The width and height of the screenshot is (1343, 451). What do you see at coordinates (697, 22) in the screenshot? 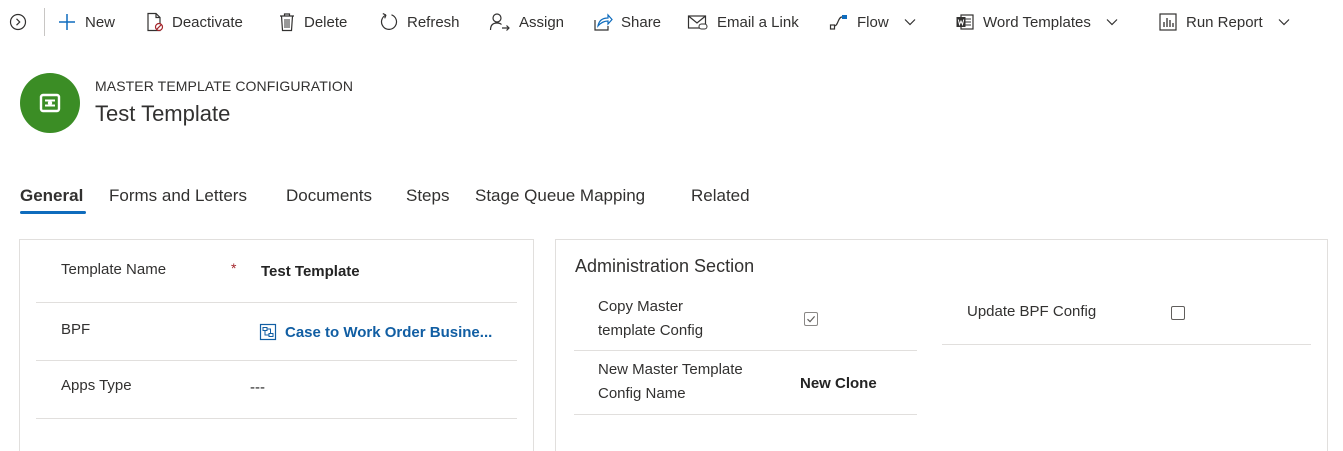
I see `email-link-icon` at bounding box center [697, 22].